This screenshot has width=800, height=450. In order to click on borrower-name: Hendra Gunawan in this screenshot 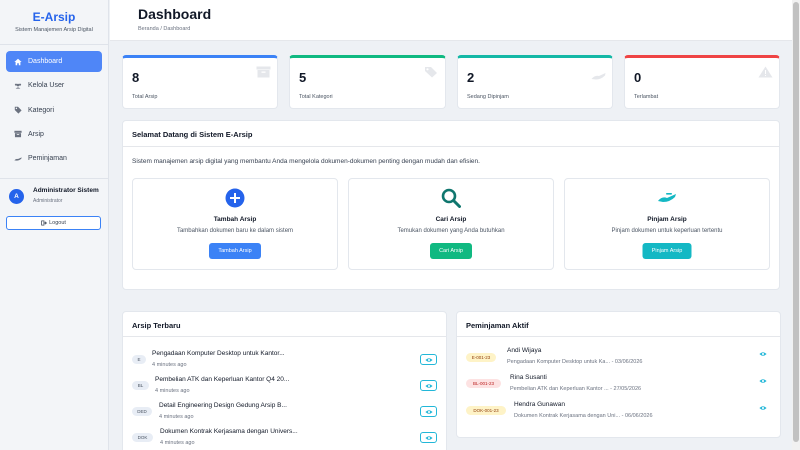, I will do `click(539, 404)`.